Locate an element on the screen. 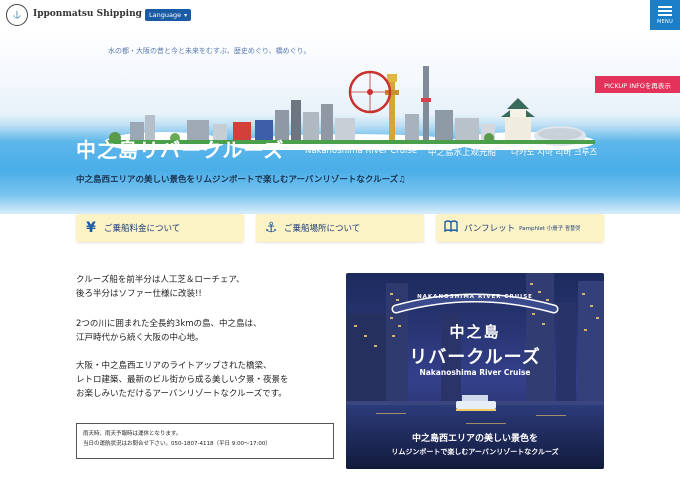 The height and width of the screenshot is (480, 680). boarding-location-button: ⚓ ご乗船場所について is located at coordinates (340, 228).